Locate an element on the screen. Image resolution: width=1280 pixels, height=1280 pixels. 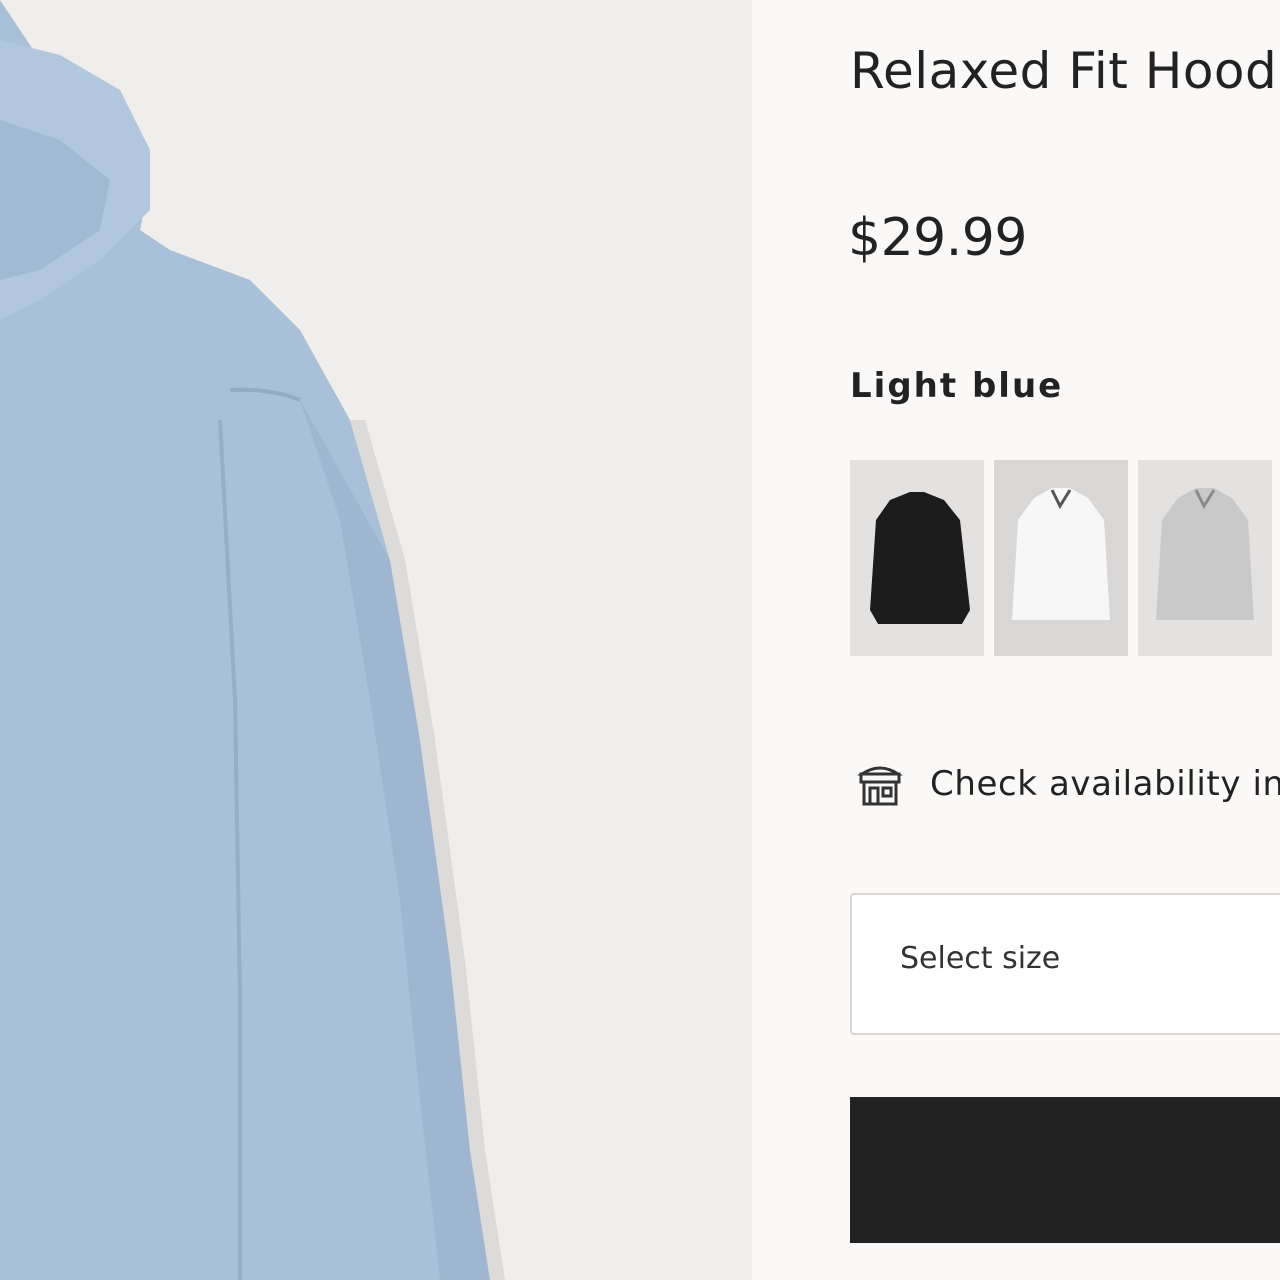
swatch-black is located at coordinates (917, 558).